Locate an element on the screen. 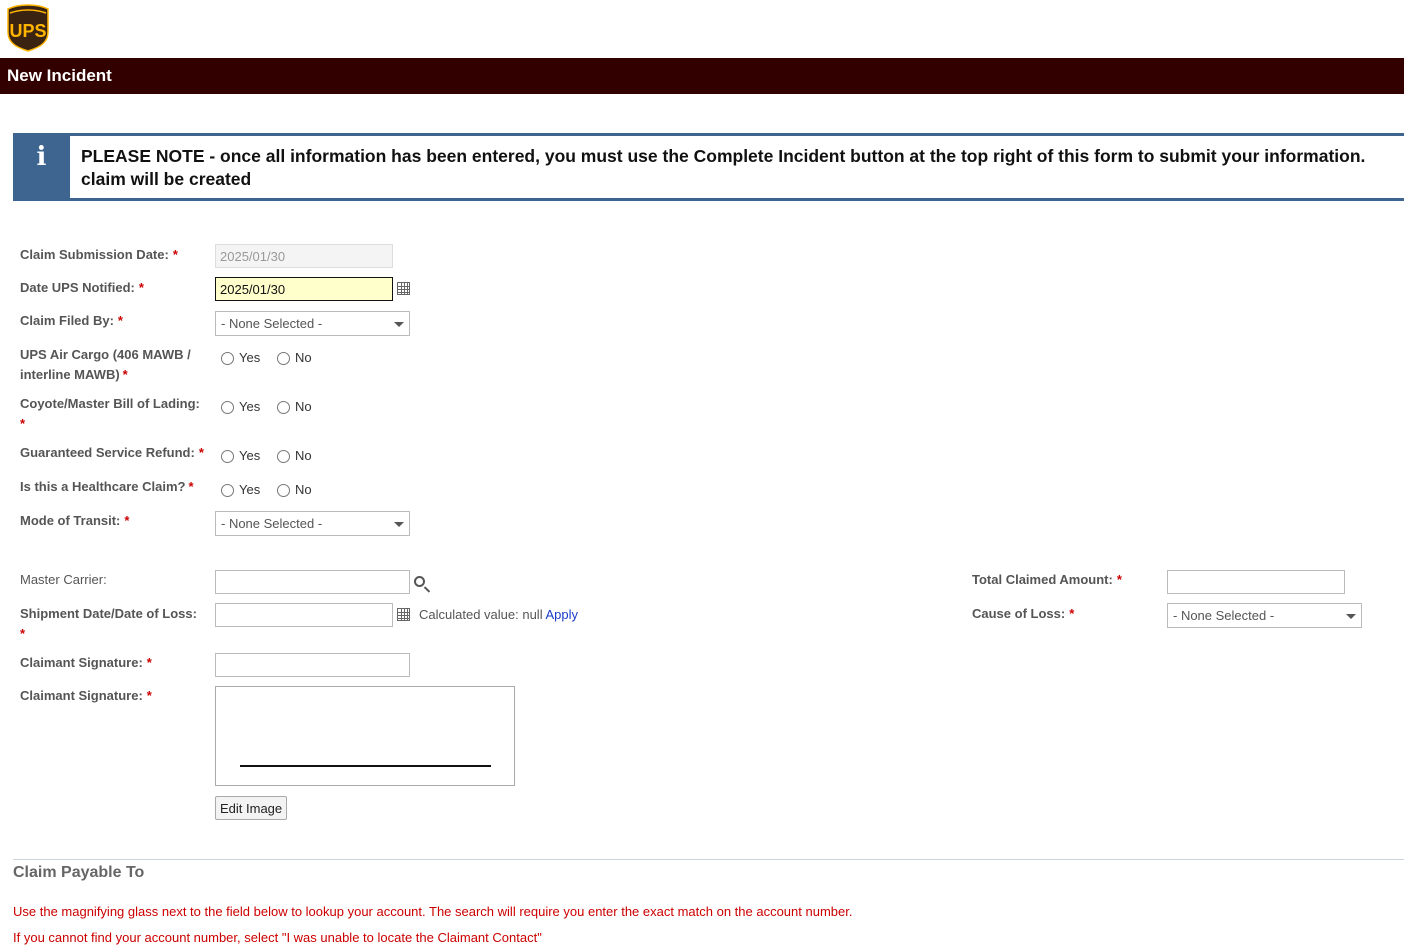  claimant-signature-image-label: Claimant Signature: * is located at coordinates (86, 695).